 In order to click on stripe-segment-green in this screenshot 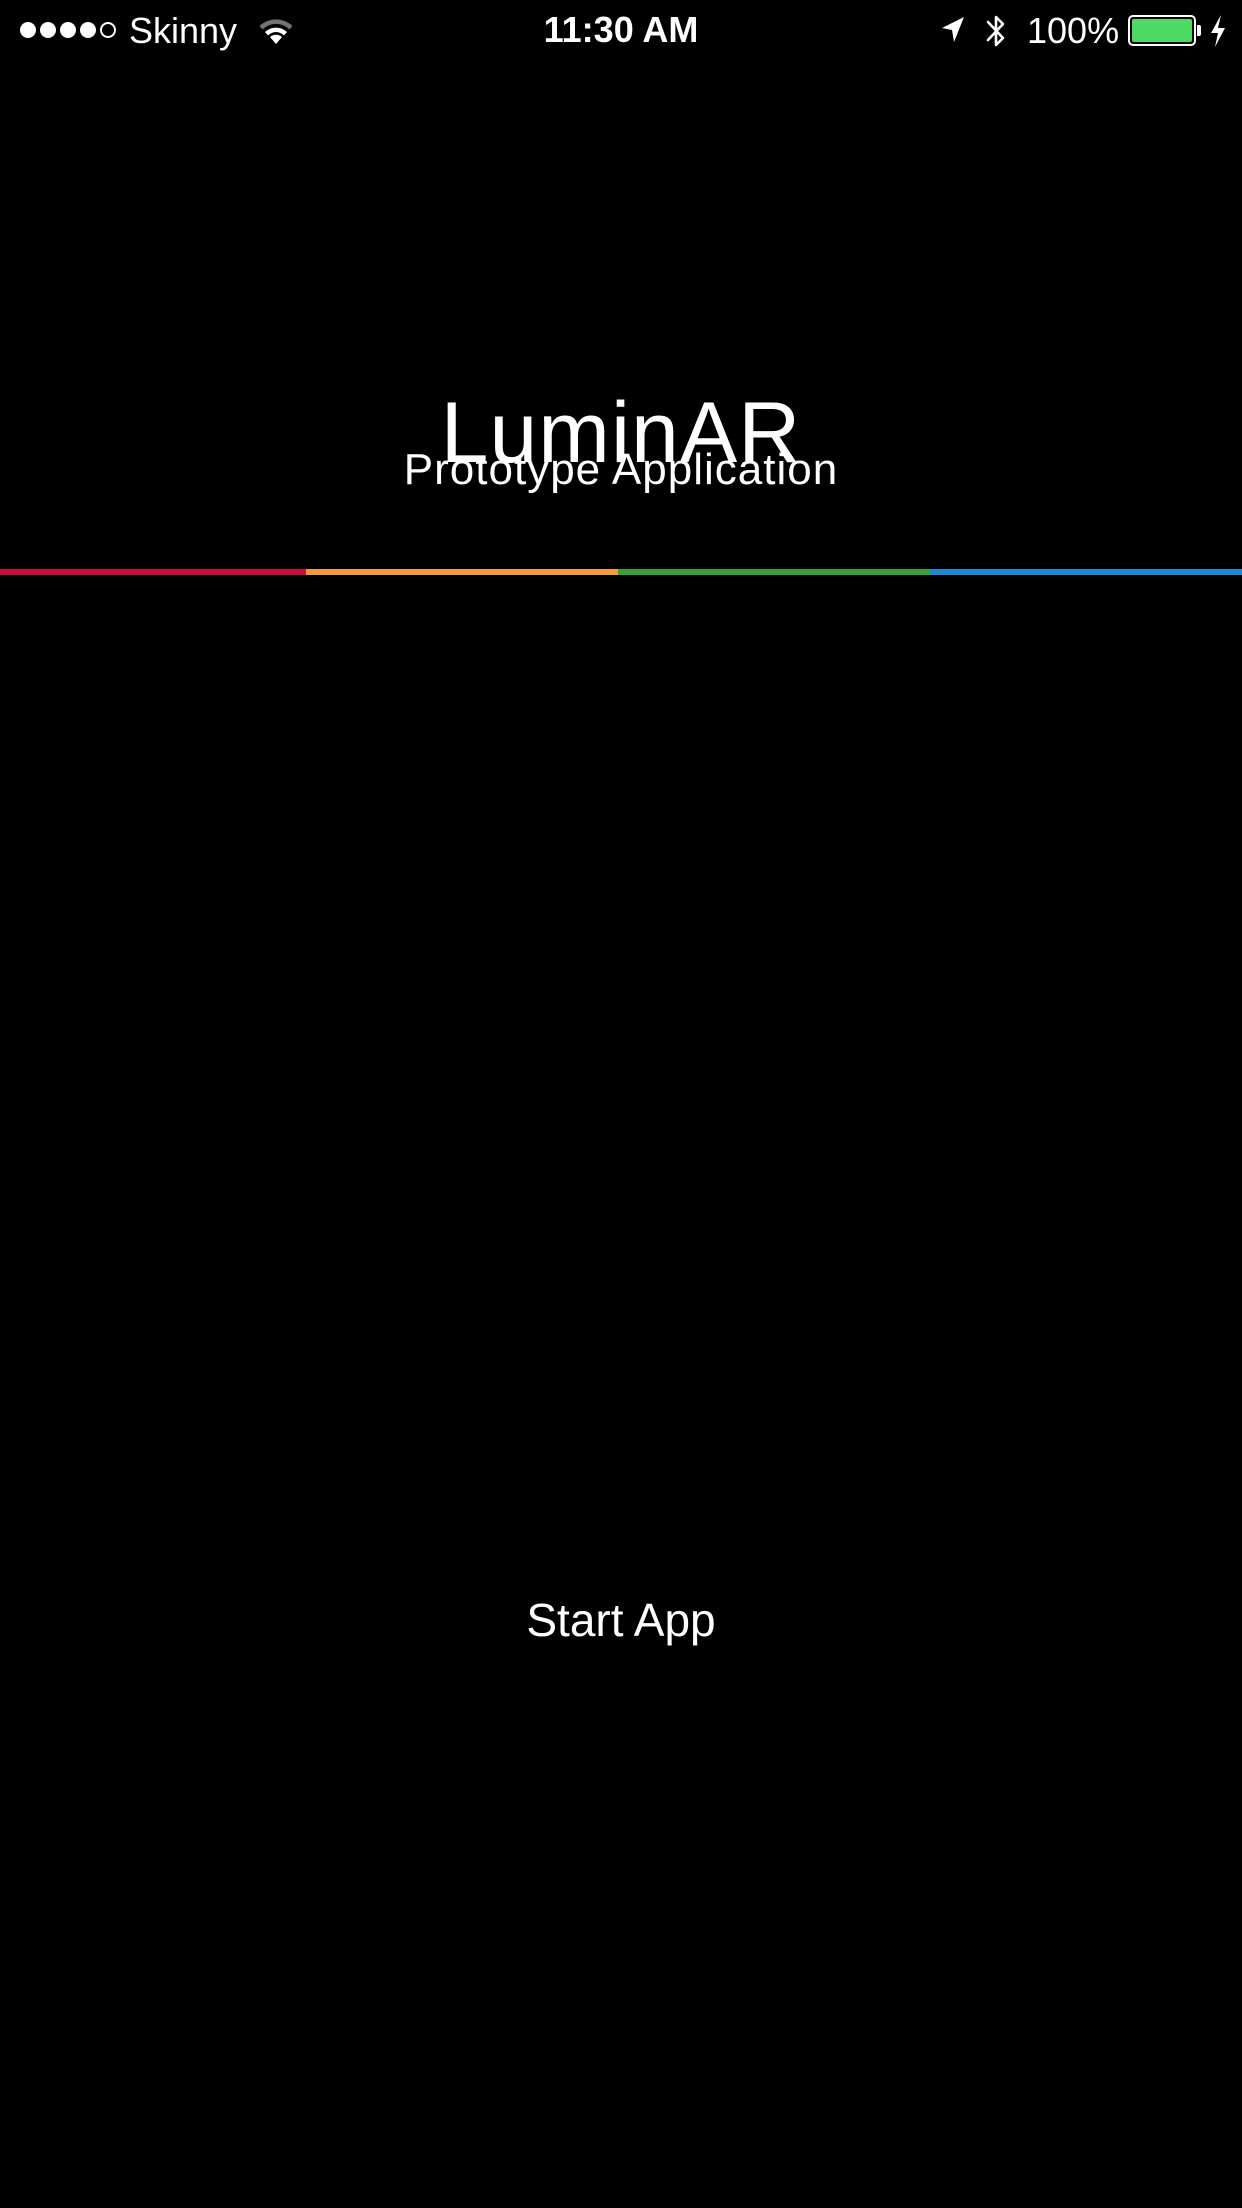, I will do `click(774, 572)`.